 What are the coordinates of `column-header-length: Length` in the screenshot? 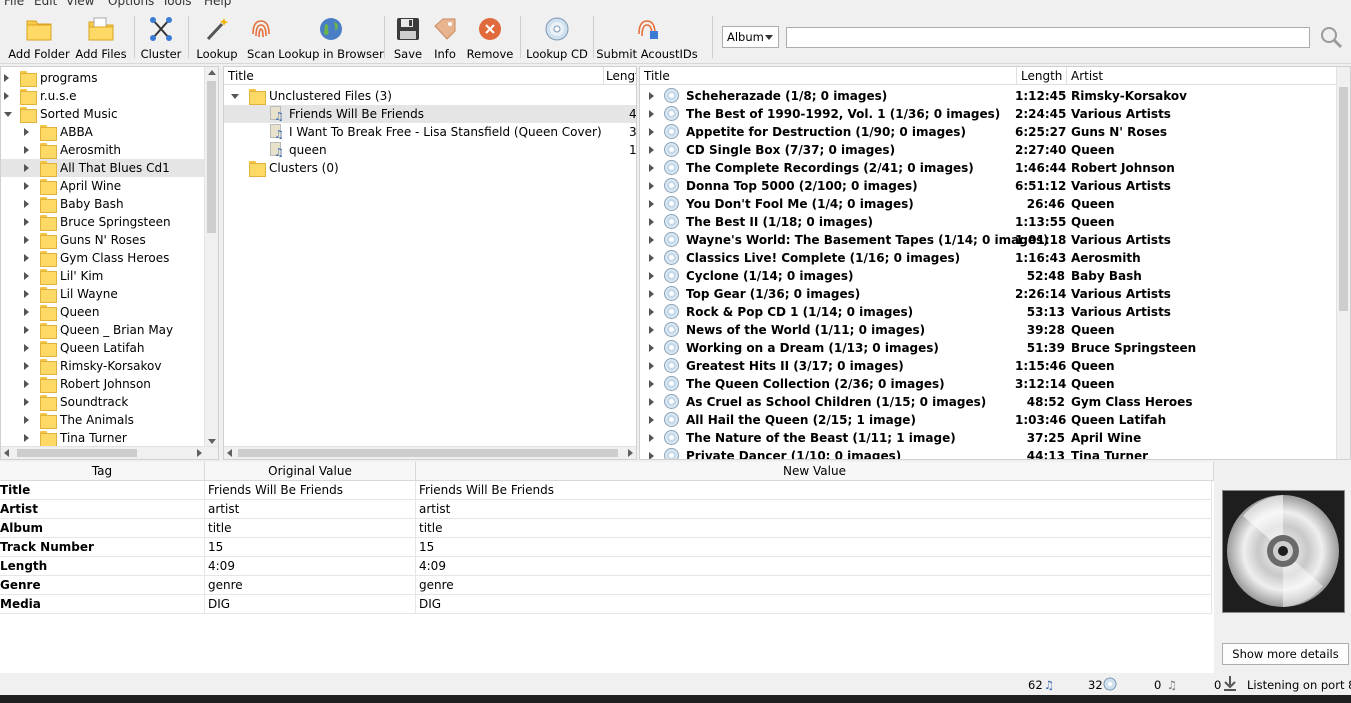 It's located at (1042, 76).